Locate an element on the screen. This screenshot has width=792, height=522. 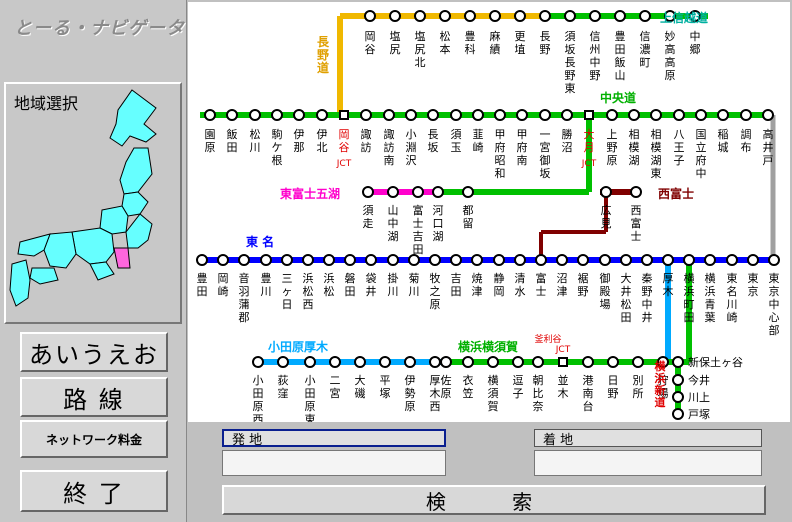
network-fare-button: ネットワーク料金 is located at coordinates (94, 439).